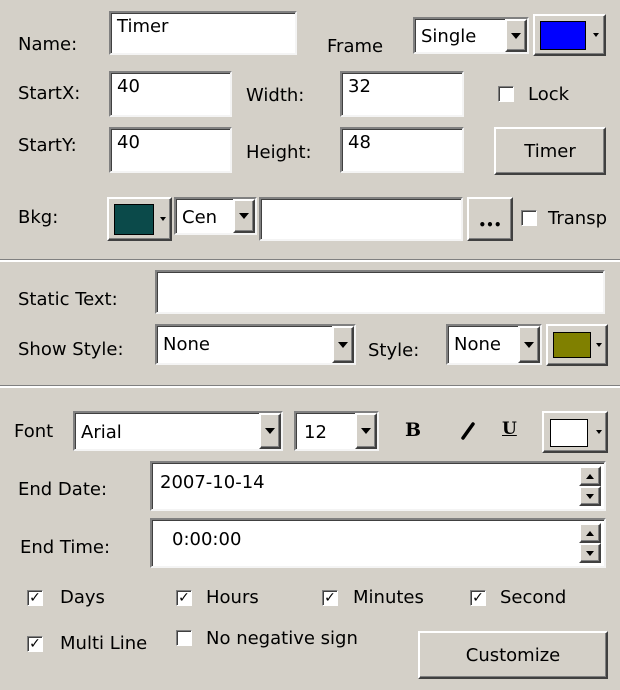 The width and height of the screenshot is (620, 690). Describe the element at coordinates (563, 35) in the screenshot. I see `frame-color-swatch` at that location.